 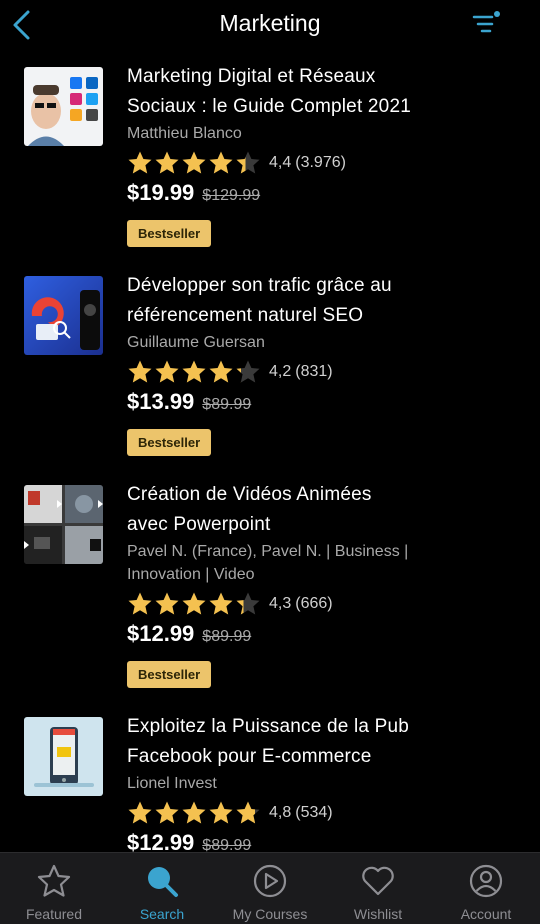 What do you see at coordinates (327, 195) in the screenshot?
I see `price-row: $19.99 $129.99` at bounding box center [327, 195].